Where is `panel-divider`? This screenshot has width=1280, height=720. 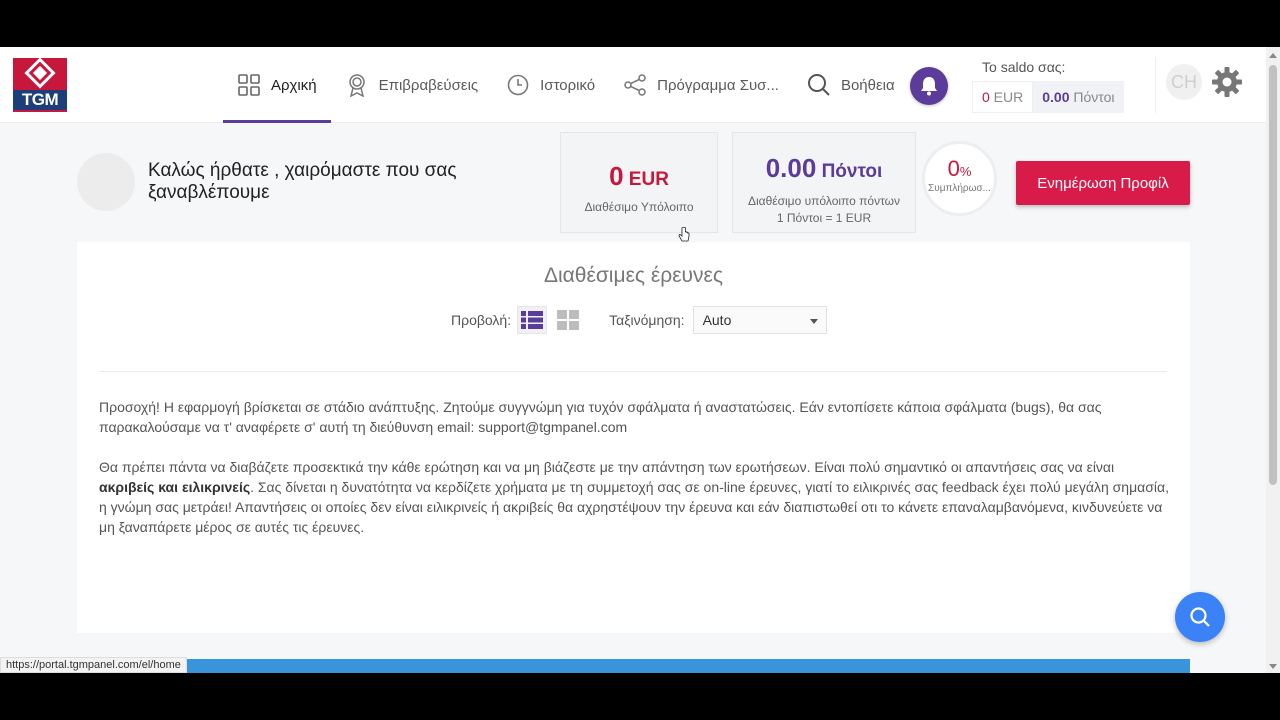
panel-divider is located at coordinates (633, 371).